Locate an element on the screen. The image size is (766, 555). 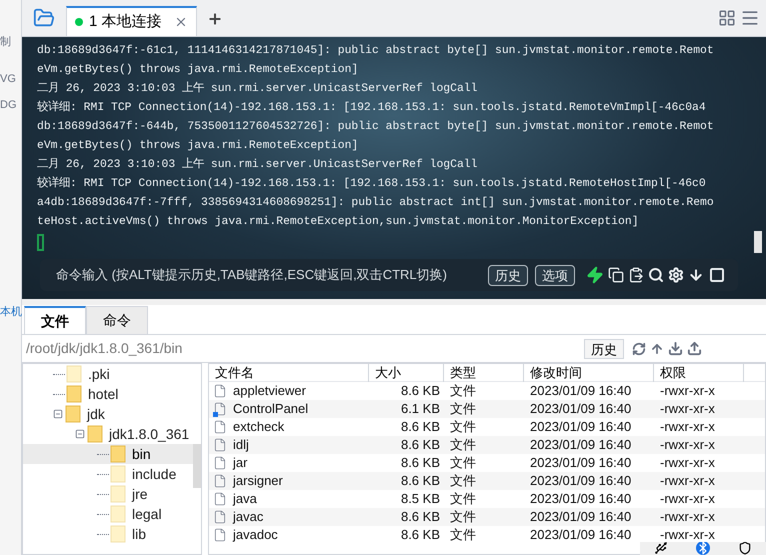
table-cell-text: ControlPanel is located at coordinates (270, 409).